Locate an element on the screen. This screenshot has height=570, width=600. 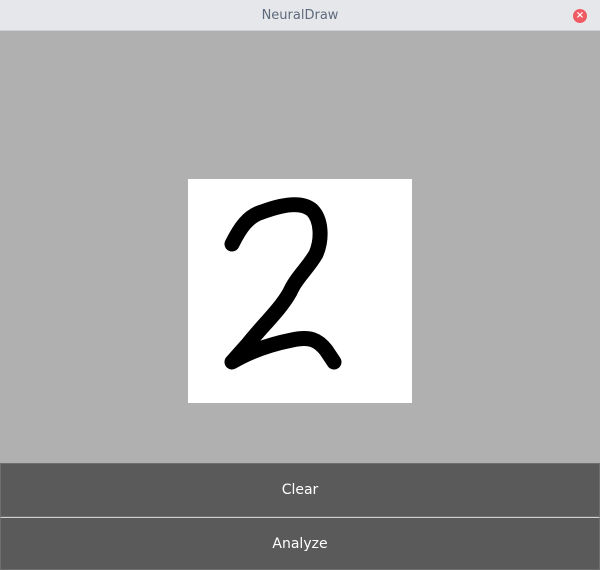
title-bar: NeuralDraw × is located at coordinates (300, 15).